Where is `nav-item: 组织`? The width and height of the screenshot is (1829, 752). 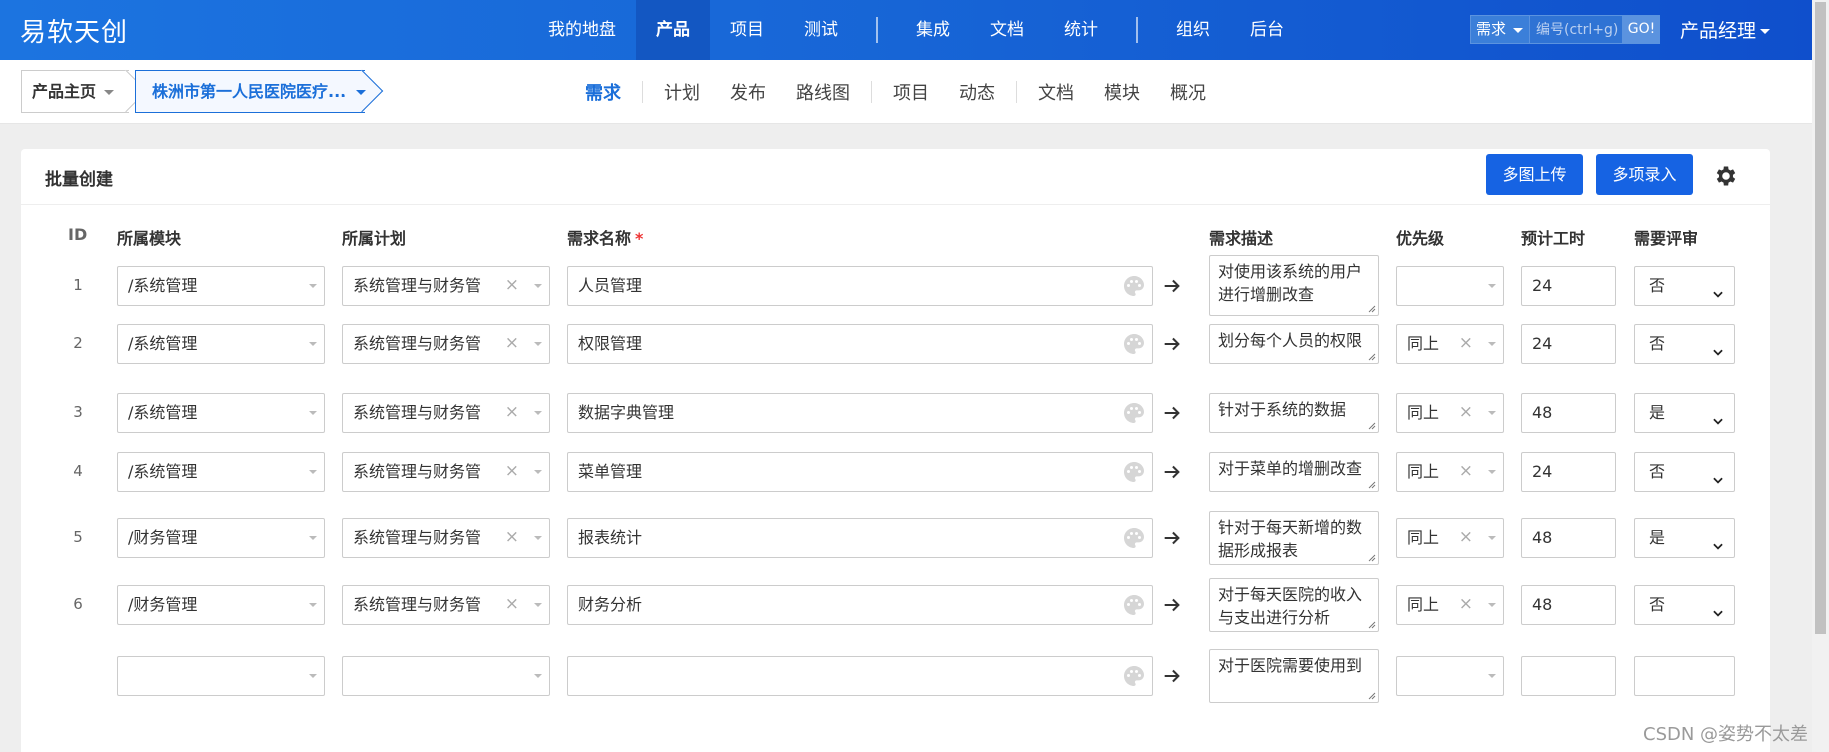
nav-item: 组织 is located at coordinates (1193, 30).